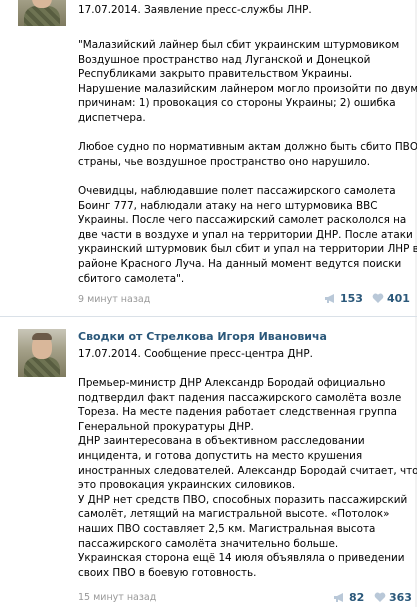  I want to click on like-count: 401, so click(398, 298).